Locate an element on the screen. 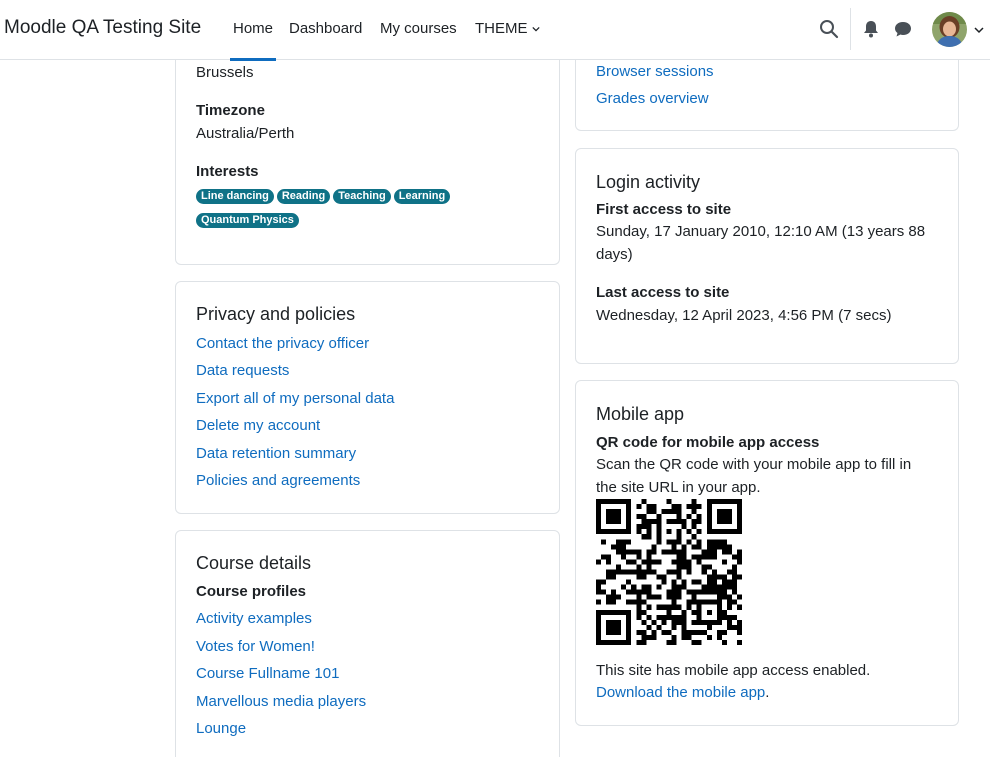  course-details-title: Course details is located at coordinates (254, 563).